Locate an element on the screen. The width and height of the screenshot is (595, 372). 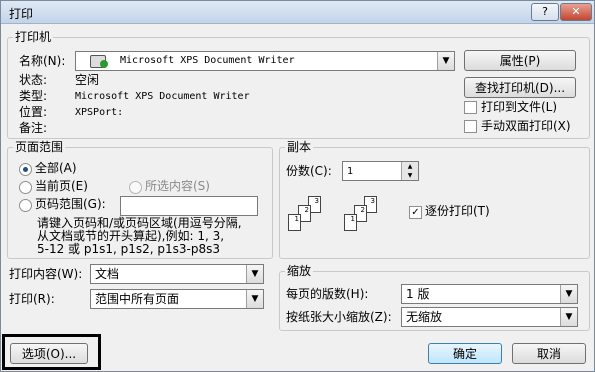
ready-check-icon is located at coordinates (104, 64).